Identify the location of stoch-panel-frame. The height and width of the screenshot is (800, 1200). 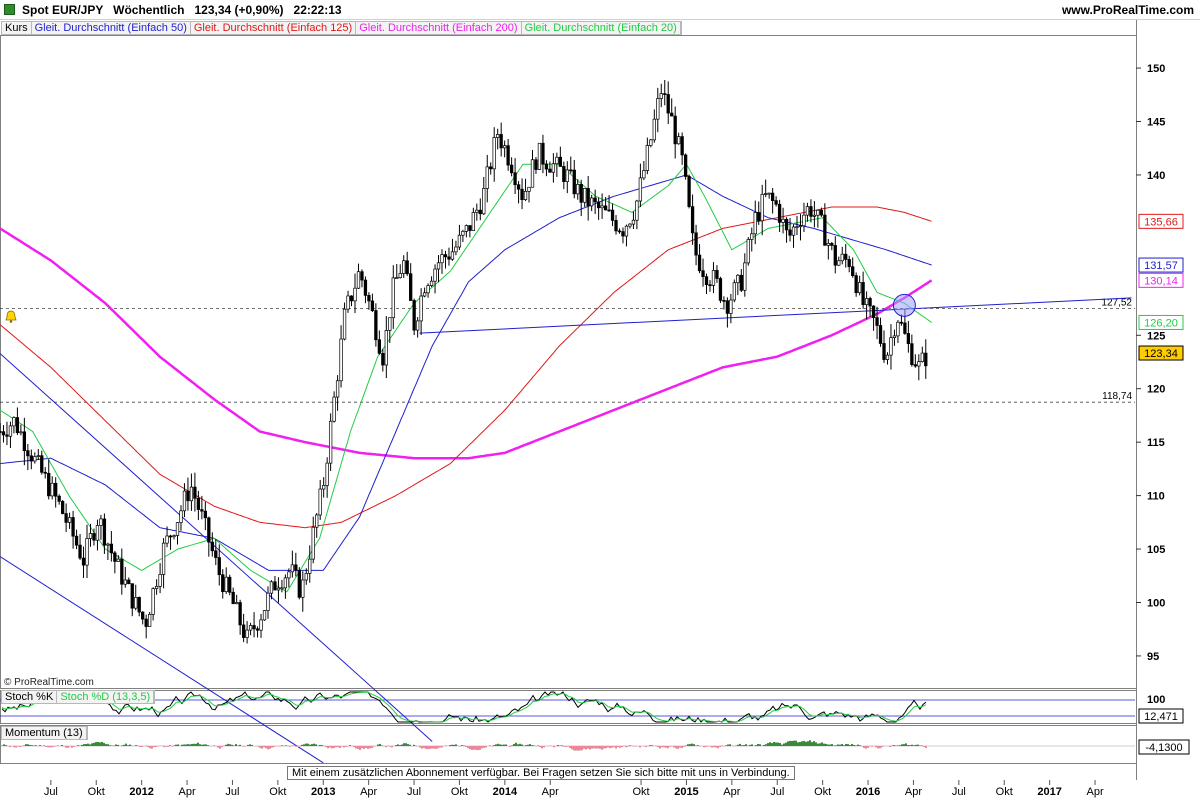
(568, 707).